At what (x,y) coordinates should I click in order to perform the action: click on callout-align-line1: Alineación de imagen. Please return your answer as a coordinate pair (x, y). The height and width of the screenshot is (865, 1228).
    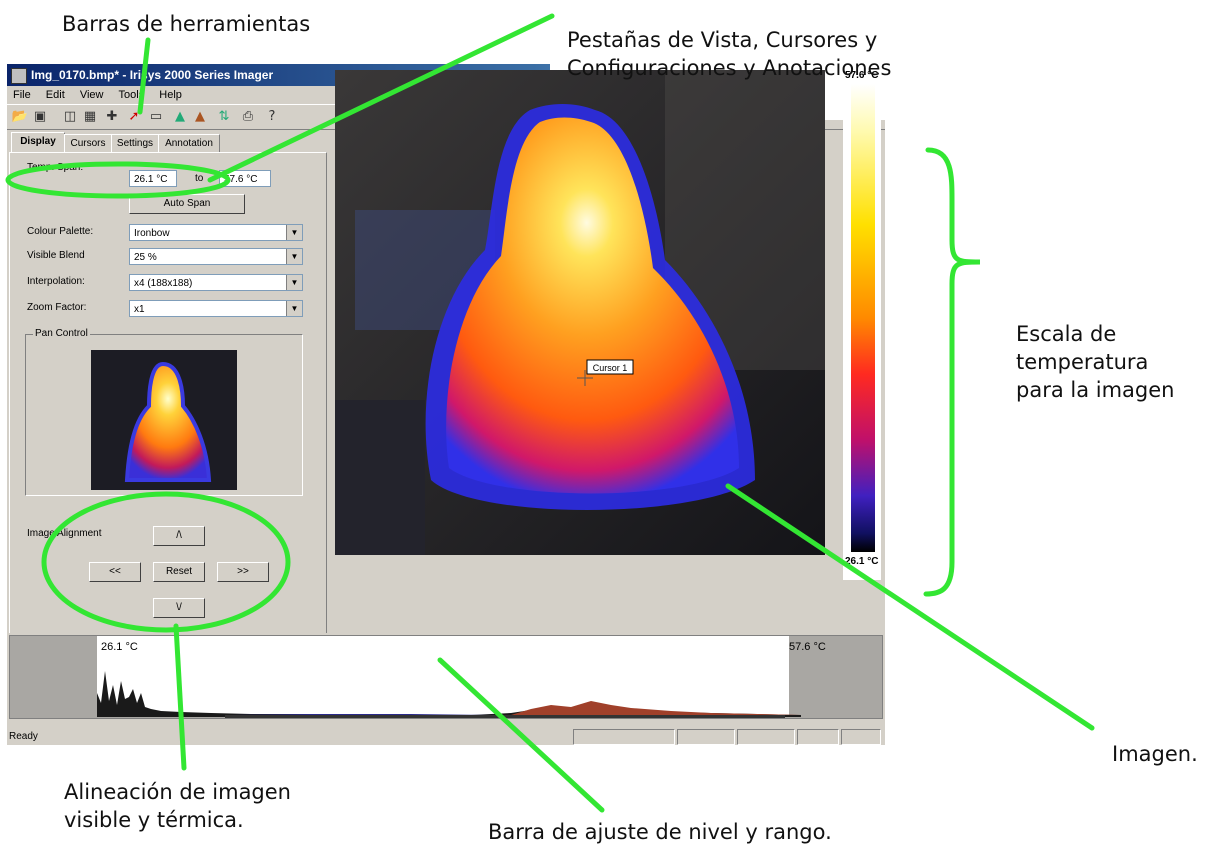
    Looking at the image, I should click on (177, 792).